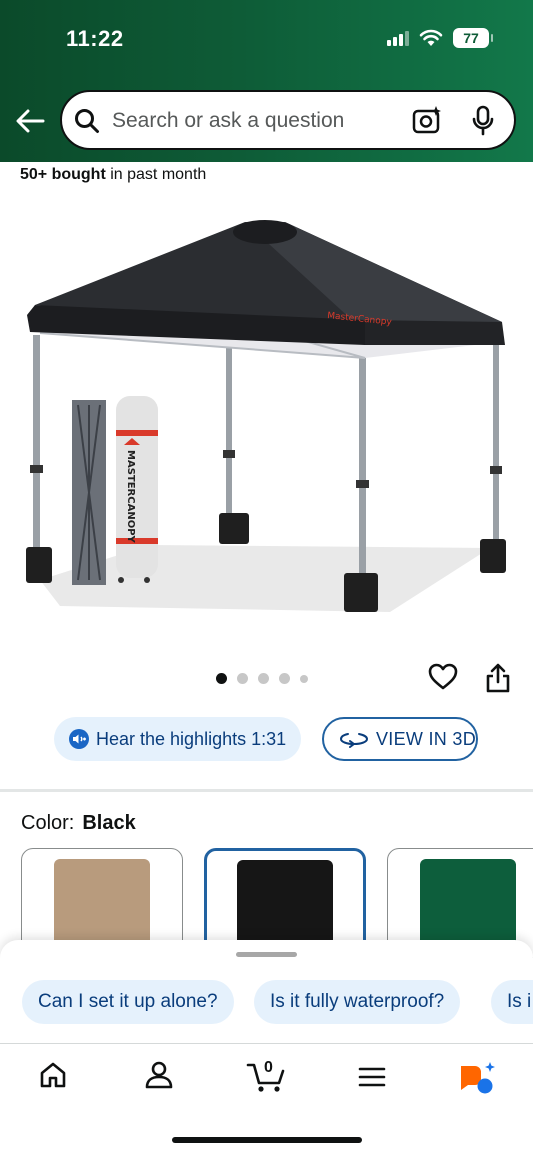  I want to click on camera-lens-icon, so click(427, 120).